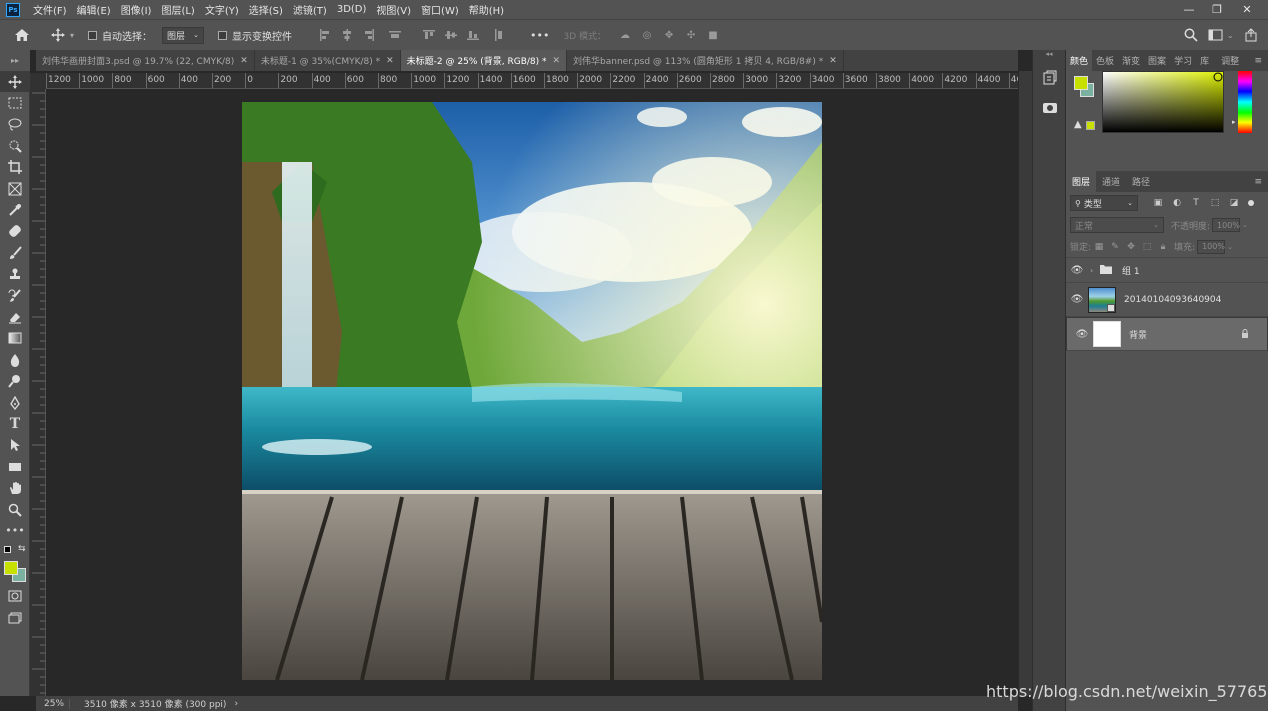  I want to click on auto-select-dropdown: 图层 ⌄, so click(183, 35).